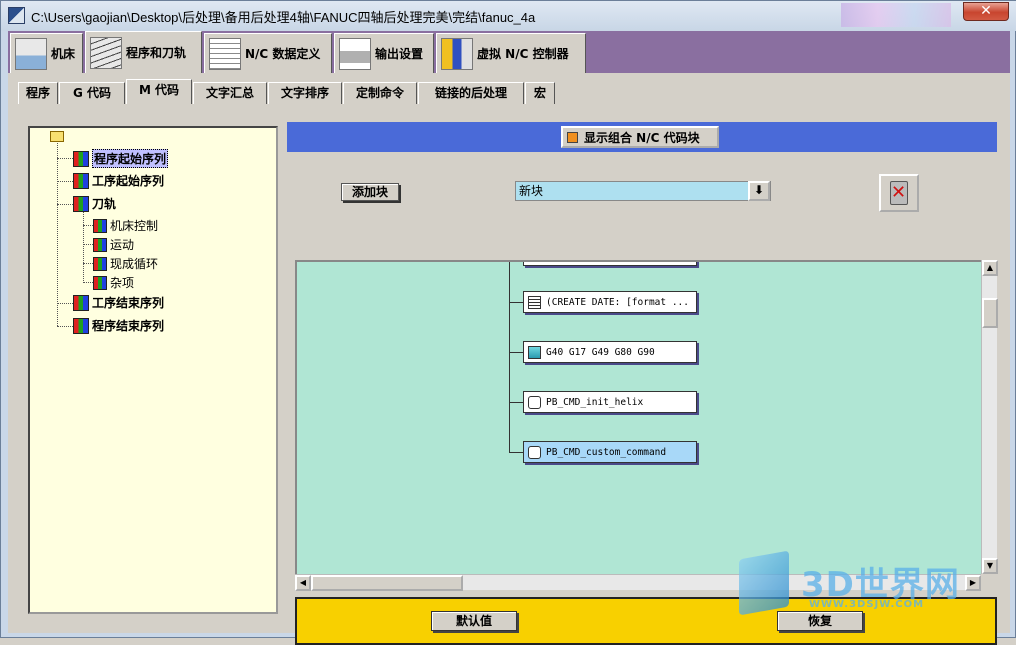 Image resolution: width=1016 pixels, height=645 pixels. I want to click on subtab-custom-command: 定制命令, so click(380, 93).